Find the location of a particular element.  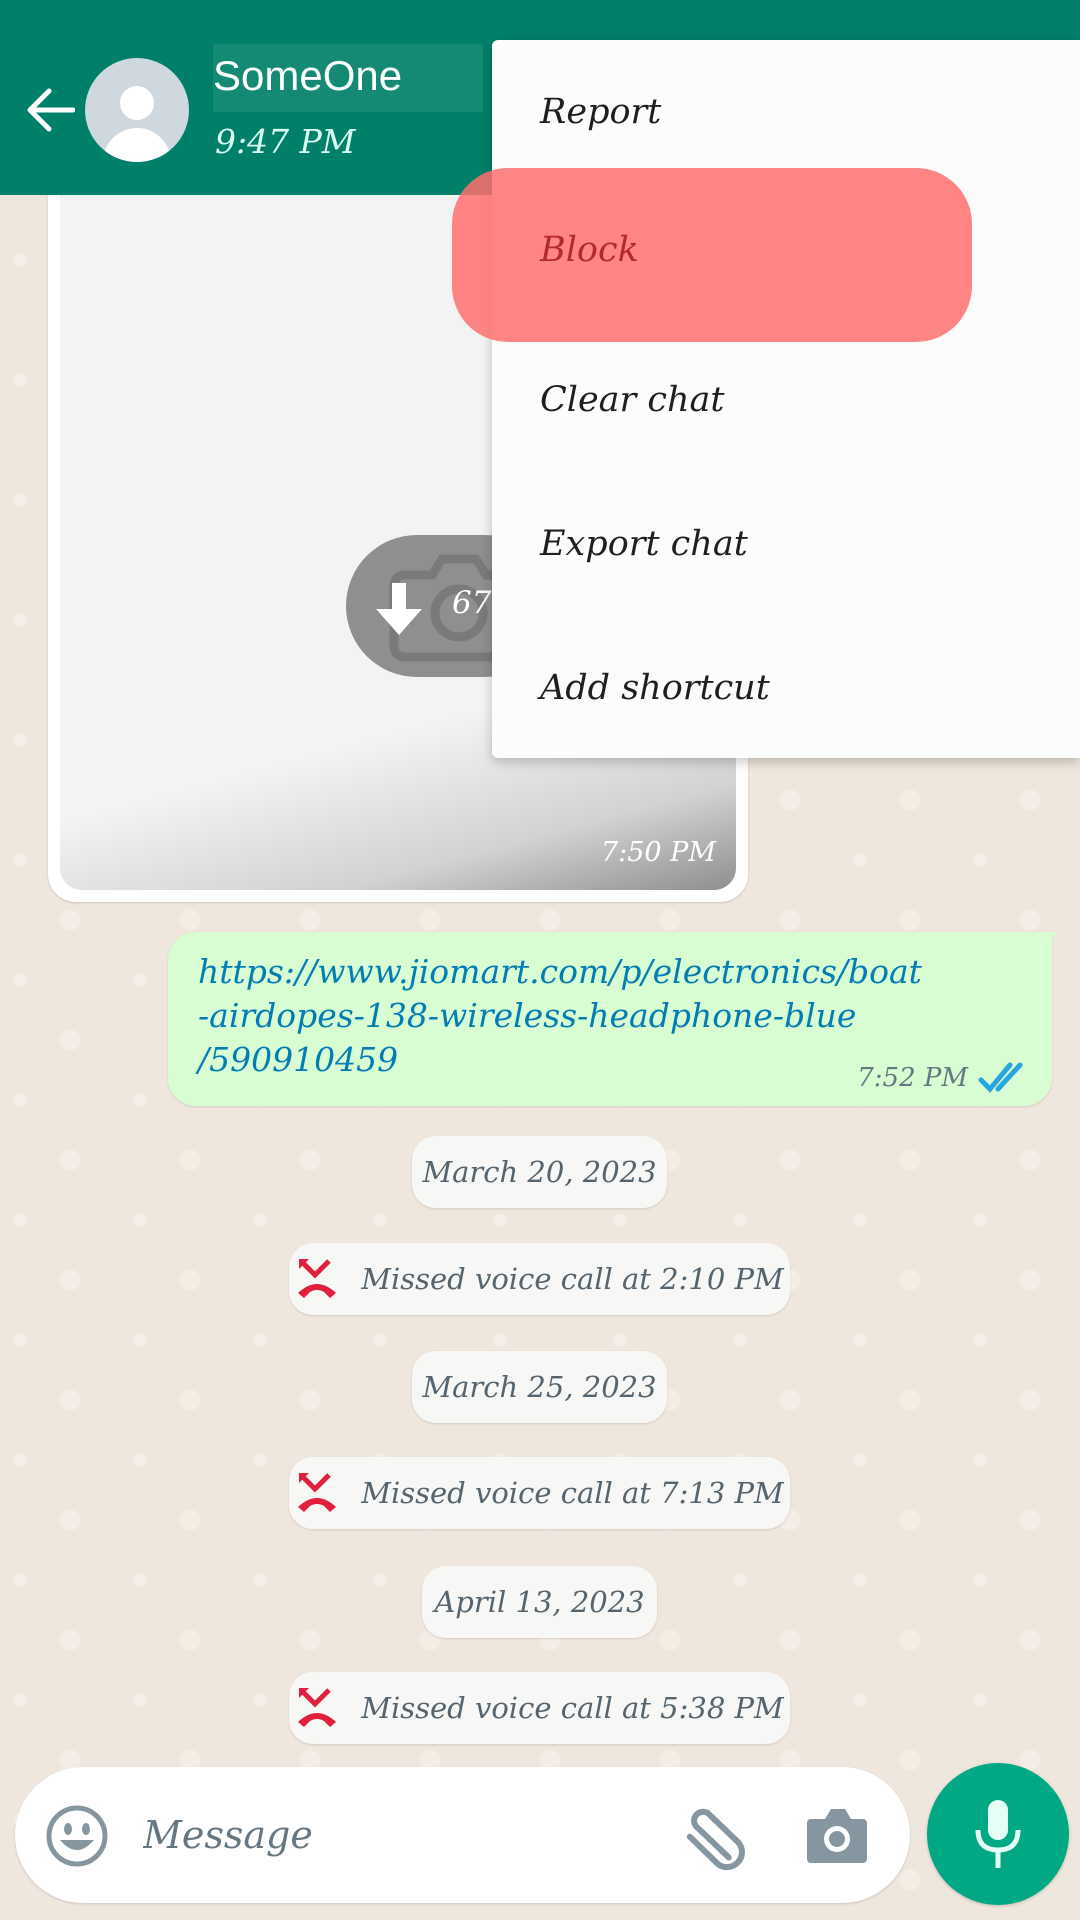

date-divider: March 25, 2023 is located at coordinates (539, 1387).